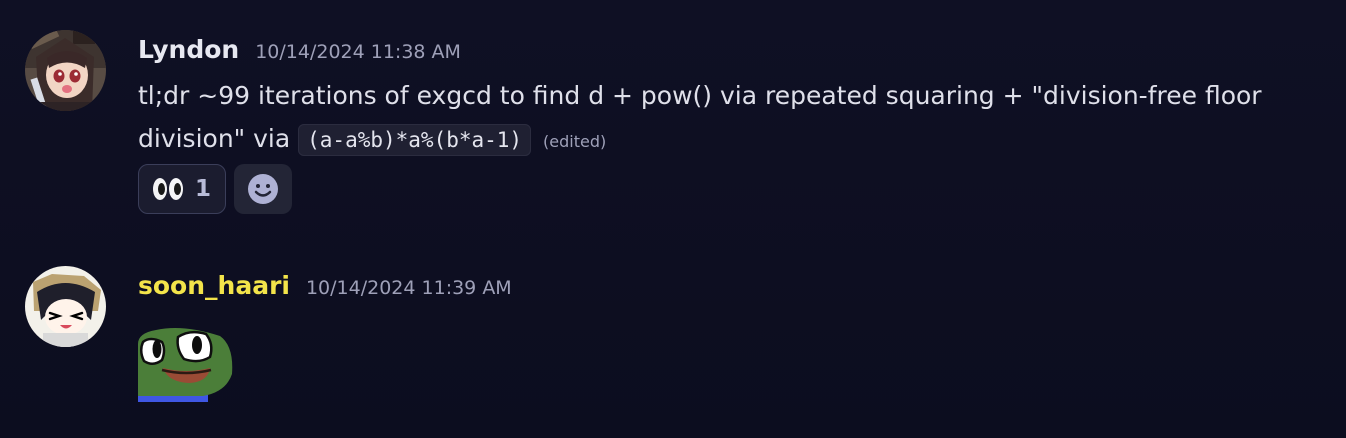 The width and height of the screenshot is (1346, 438). I want to click on eyes-emoji, so click(168, 189).